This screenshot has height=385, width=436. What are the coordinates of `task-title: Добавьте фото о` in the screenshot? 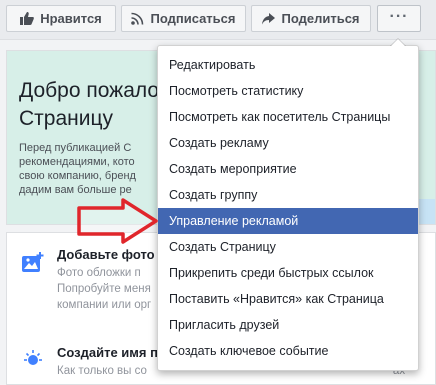 It's located at (112, 254).